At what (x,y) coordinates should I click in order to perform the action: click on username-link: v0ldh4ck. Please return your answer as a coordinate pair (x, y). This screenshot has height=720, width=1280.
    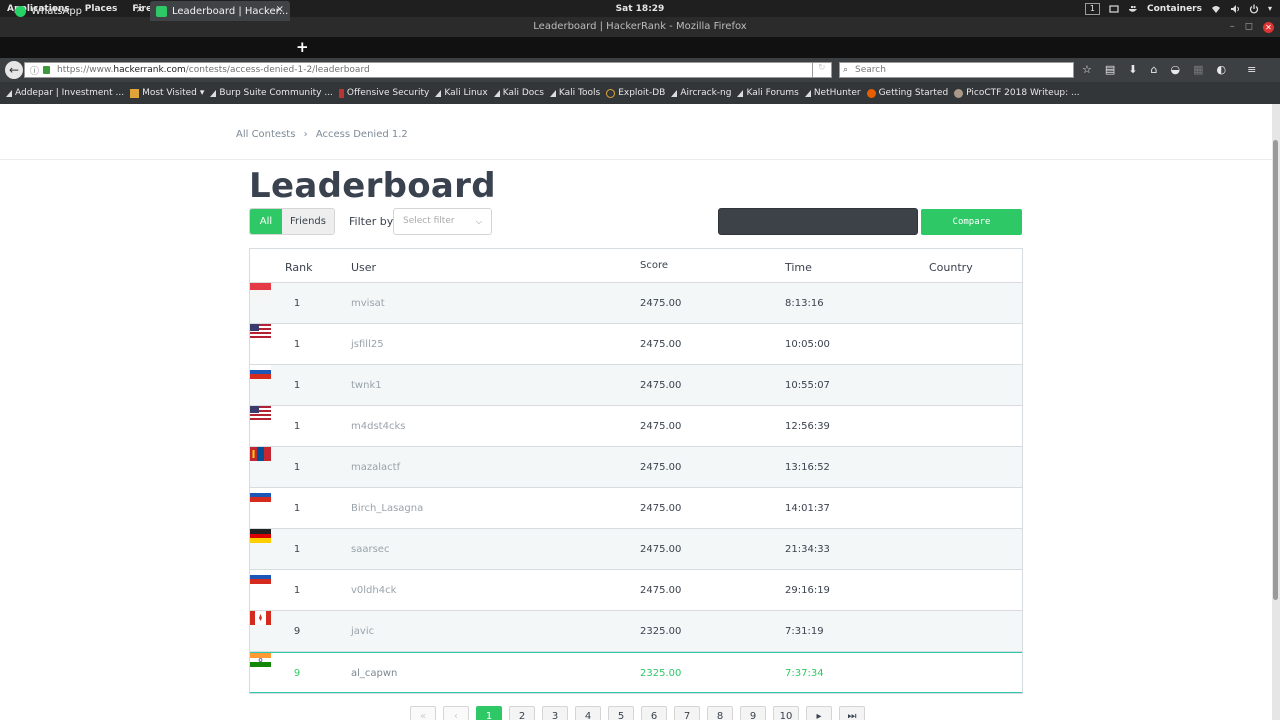
    Looking at the image, I should click on (373, 590).